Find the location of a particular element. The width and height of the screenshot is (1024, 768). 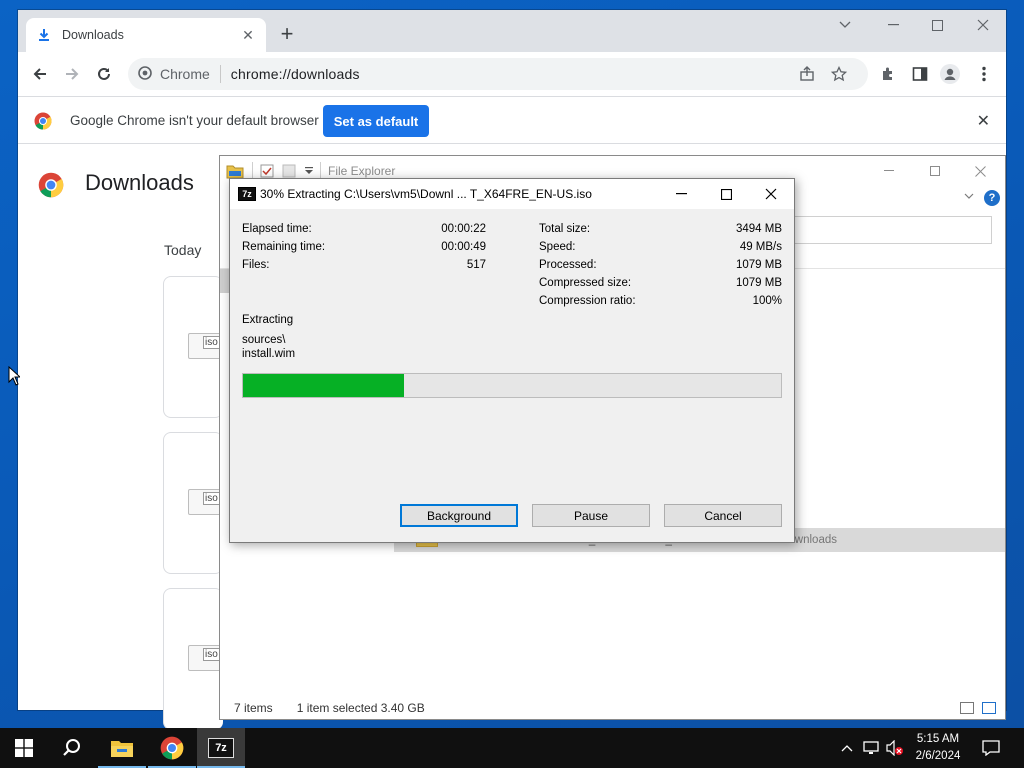

explorer-maximize-button is located at coordinates (935, 171).